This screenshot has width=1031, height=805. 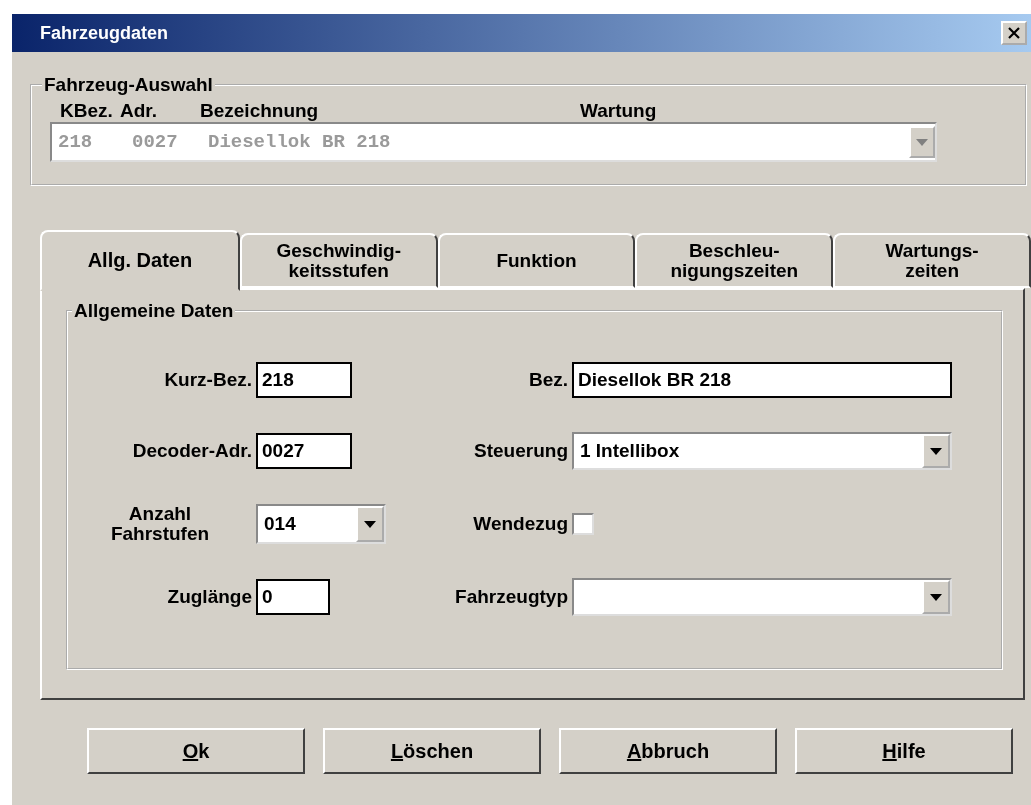 What do you see at coordinates (208, 380) in the screenshot?
I see `field-label: Kurz-Bez.` at bounding box center [208, 380].